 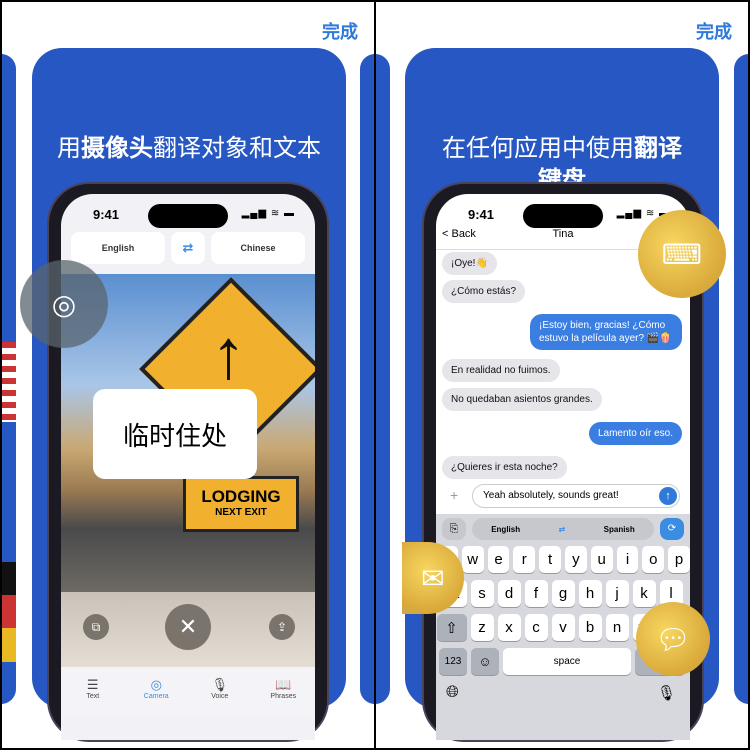 What do you see at coordinates (563, 593) in the screenshot?
I see `key-g: g` at bounding box center [563, 593].